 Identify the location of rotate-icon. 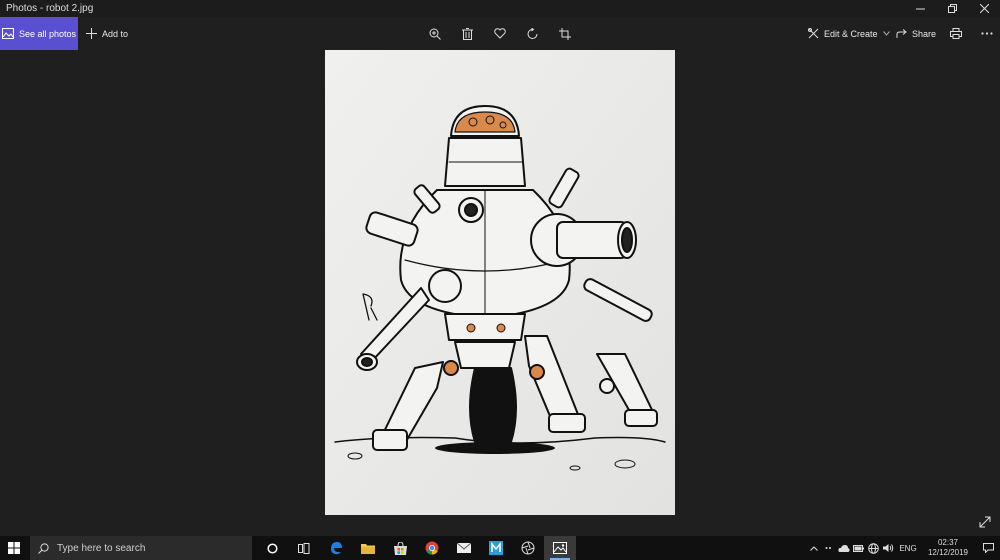
(532, 33).